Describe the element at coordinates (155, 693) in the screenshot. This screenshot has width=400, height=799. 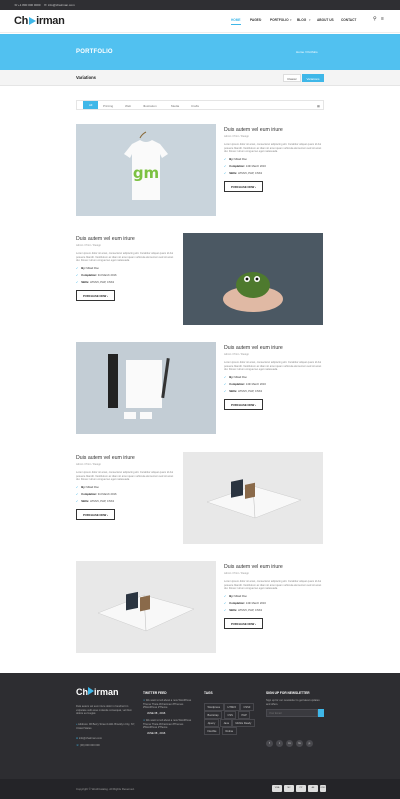
I see `posts-heading: TWITTER FEED` at that location.